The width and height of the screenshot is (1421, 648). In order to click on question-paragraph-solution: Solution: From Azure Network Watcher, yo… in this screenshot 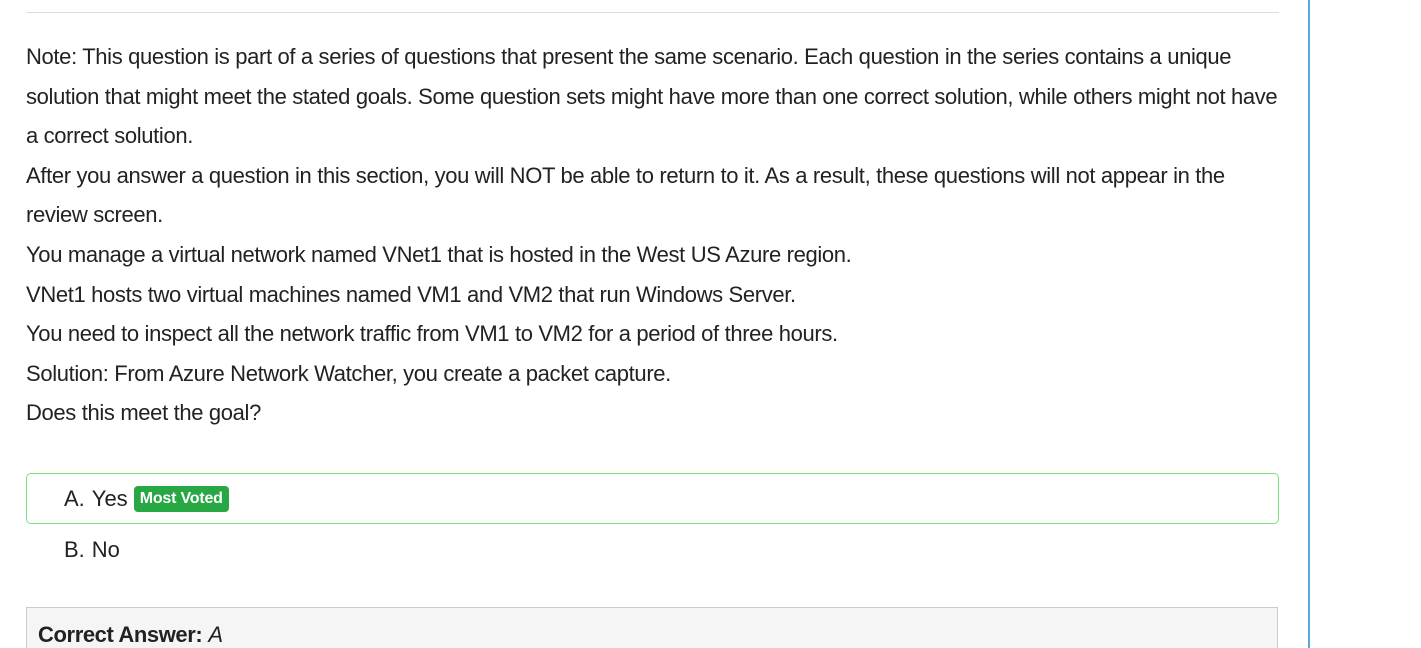, I will do `click(348, 373)`.